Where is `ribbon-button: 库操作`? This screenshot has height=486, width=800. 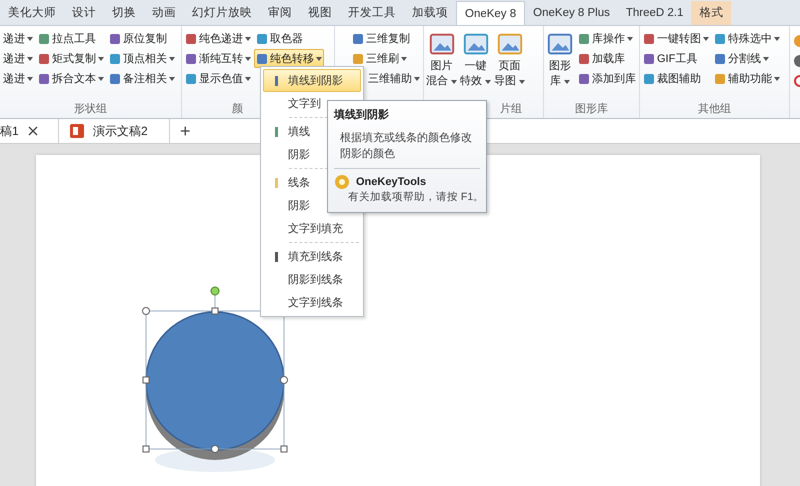 ribbon-button: 库操作 is located at coordinates (607, 38).